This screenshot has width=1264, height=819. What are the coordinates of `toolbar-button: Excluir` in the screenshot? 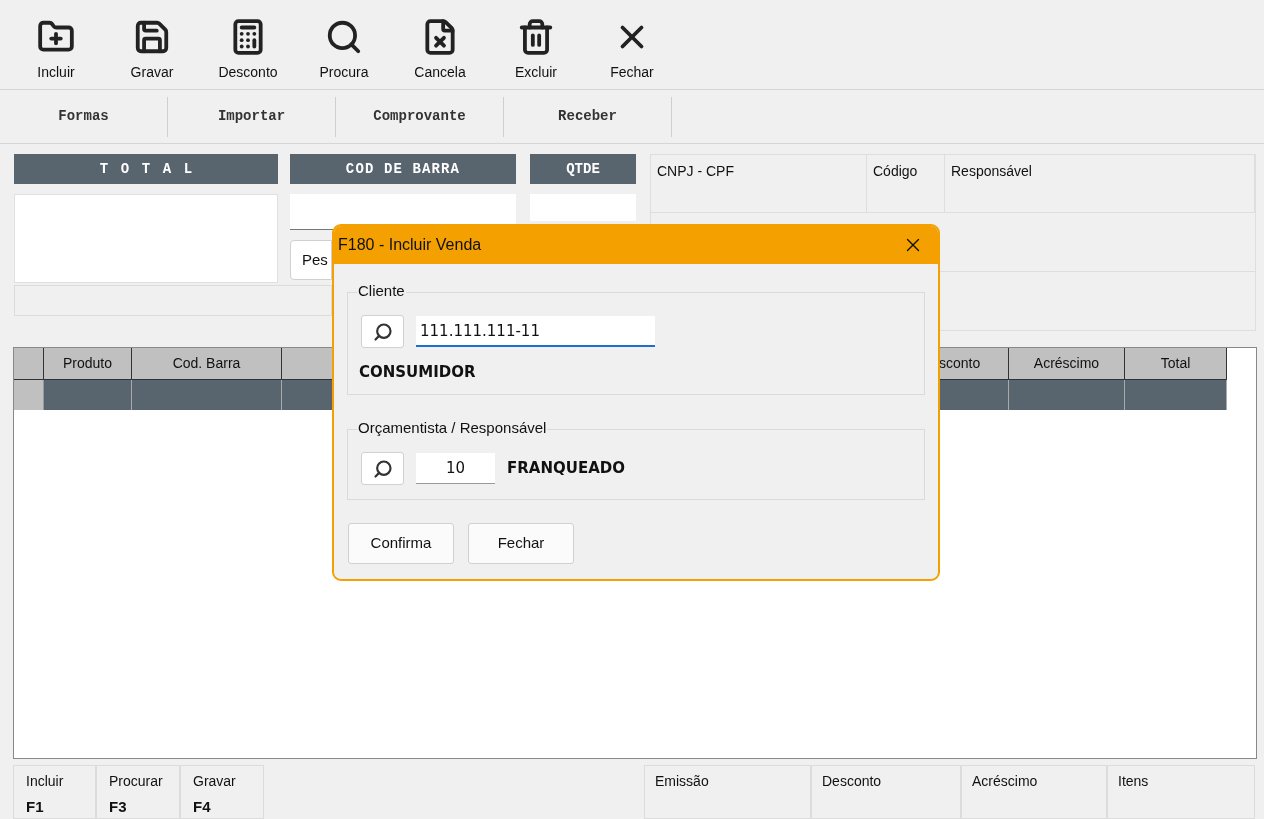 It's located at (536, 49).